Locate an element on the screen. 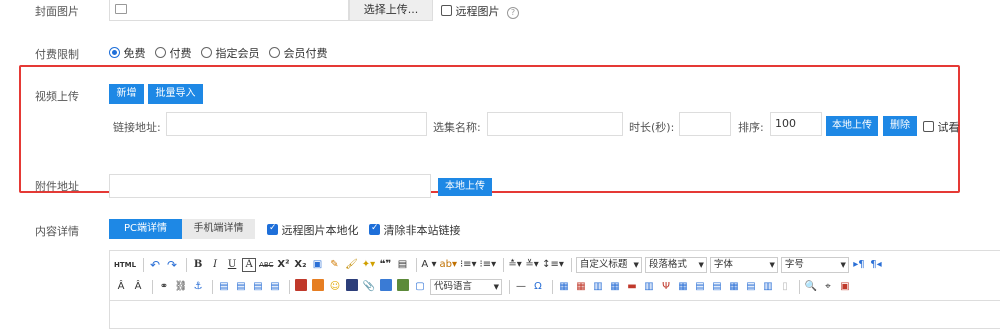 The width and height of the screenshot is (1000, 329). remote-image-option: 远程图片 ? is located at coordinates (480, 11).